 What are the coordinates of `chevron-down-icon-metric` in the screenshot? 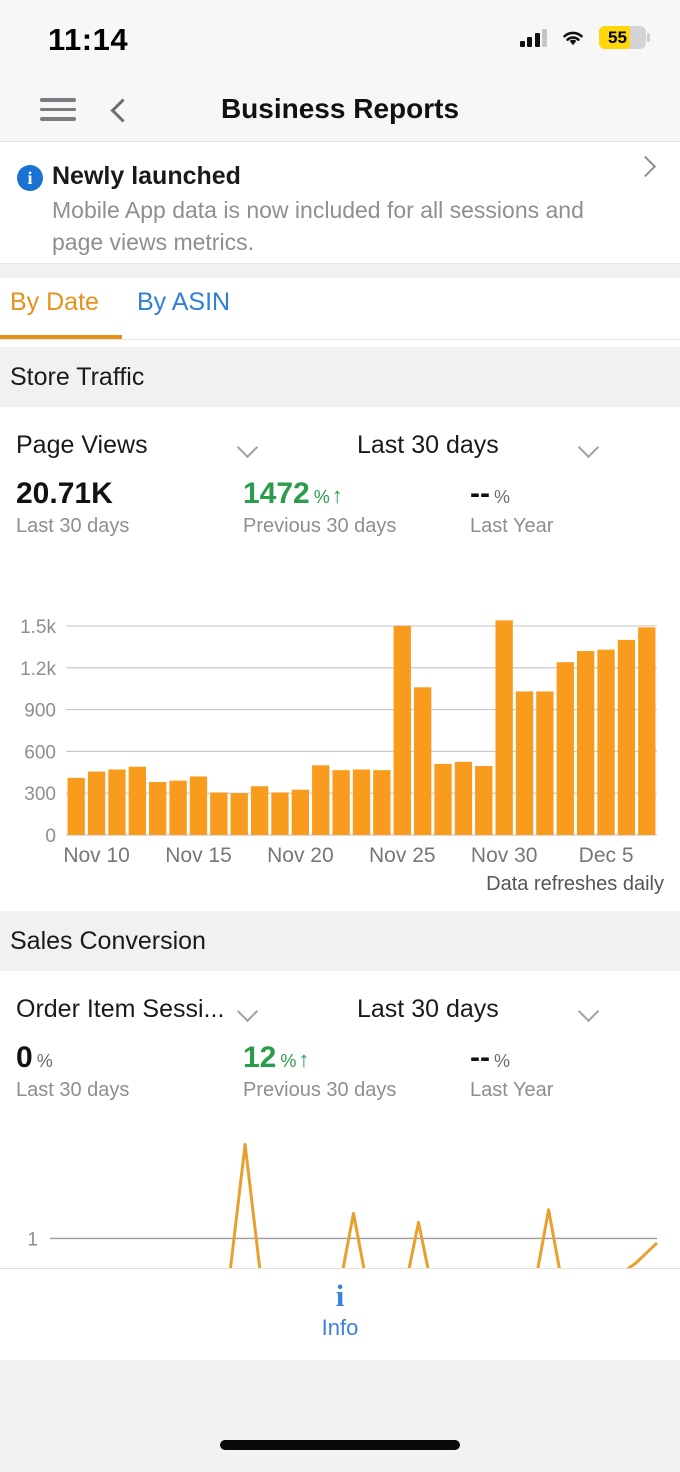 It's located at (248, 448).